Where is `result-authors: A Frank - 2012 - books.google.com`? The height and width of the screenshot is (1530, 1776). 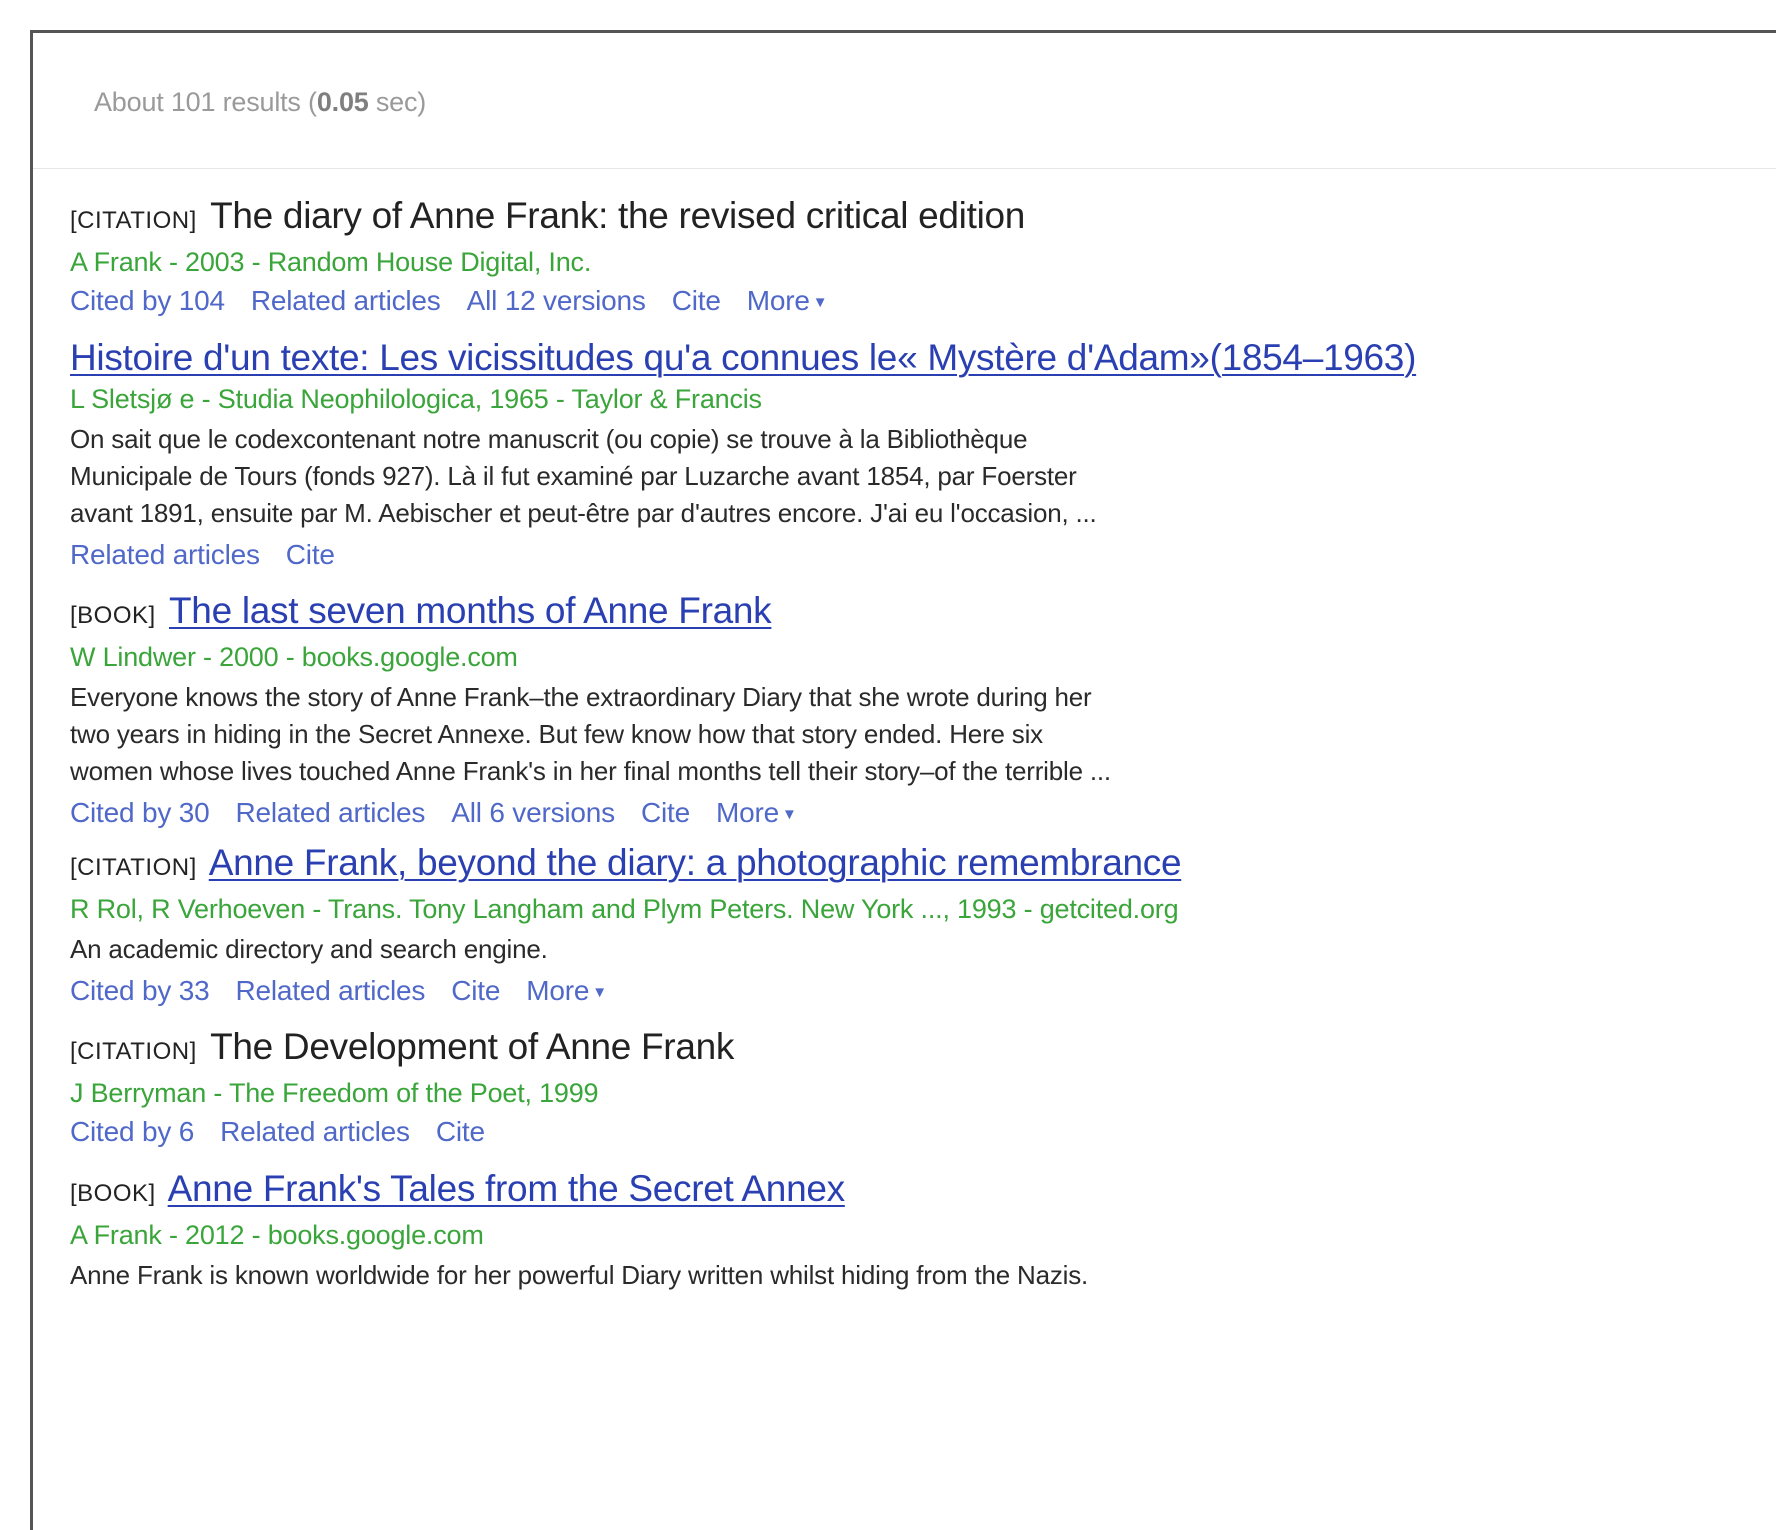 result-authors: A Frank - 2012 - books.google.com is located at coordinates (277, 1235).